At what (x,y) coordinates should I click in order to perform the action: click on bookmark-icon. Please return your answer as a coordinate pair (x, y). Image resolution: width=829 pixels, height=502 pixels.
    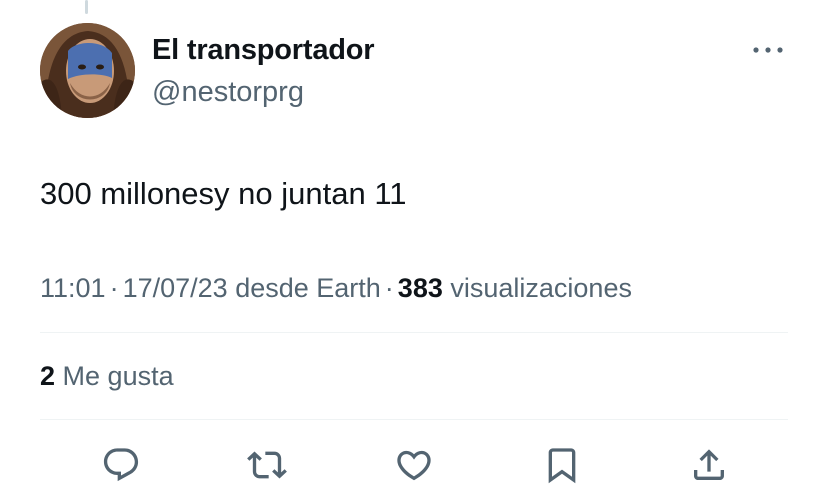
    Looking at the image, I should click on (562, 466).